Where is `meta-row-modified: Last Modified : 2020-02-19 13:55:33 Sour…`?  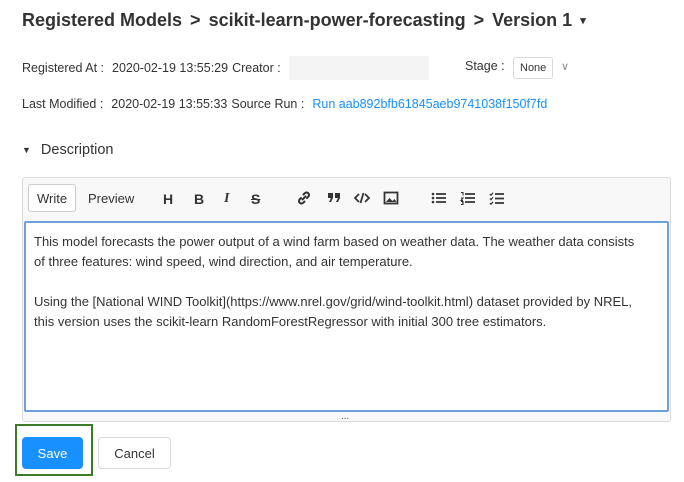
meta-row-modified: Last Modified : 2020-02-19 13:55:33 Sour… is located at coordinates (284, 104).